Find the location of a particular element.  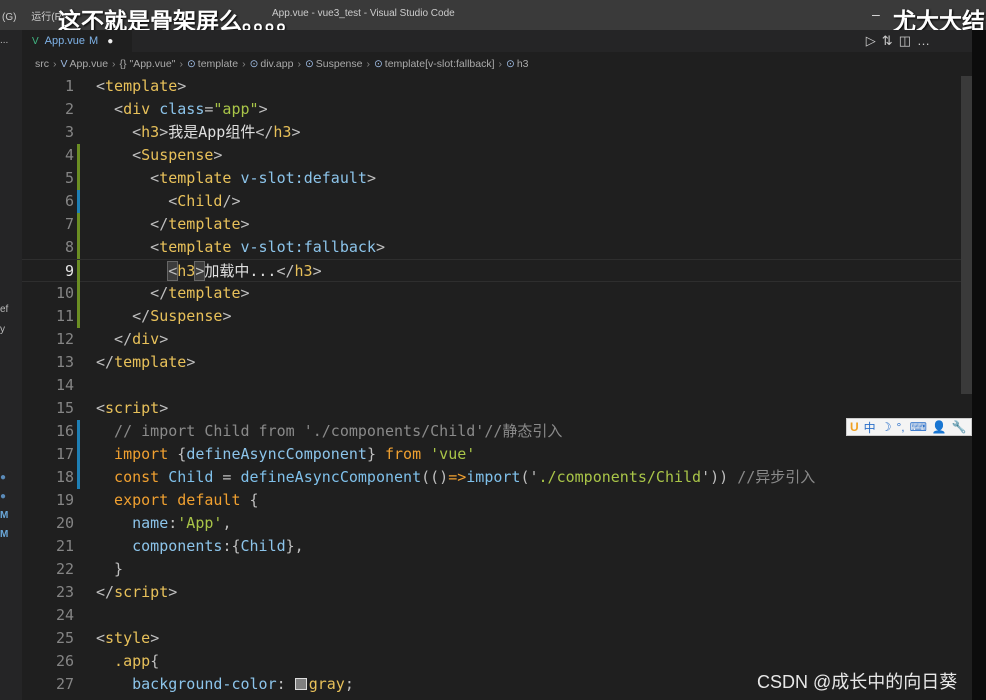

code-text: <script> is located at coordinates (132, 408).